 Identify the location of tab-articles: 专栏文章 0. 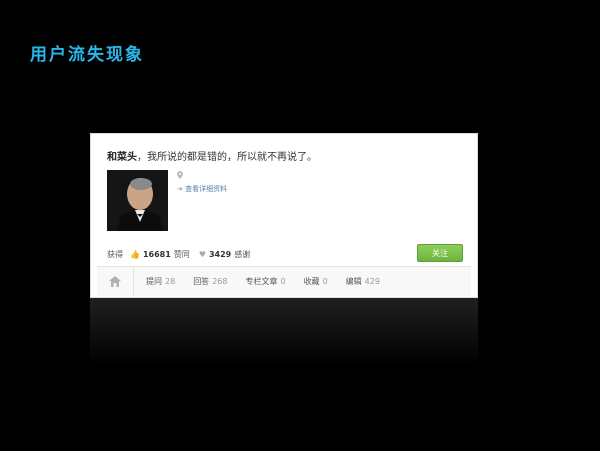
(265, 281).